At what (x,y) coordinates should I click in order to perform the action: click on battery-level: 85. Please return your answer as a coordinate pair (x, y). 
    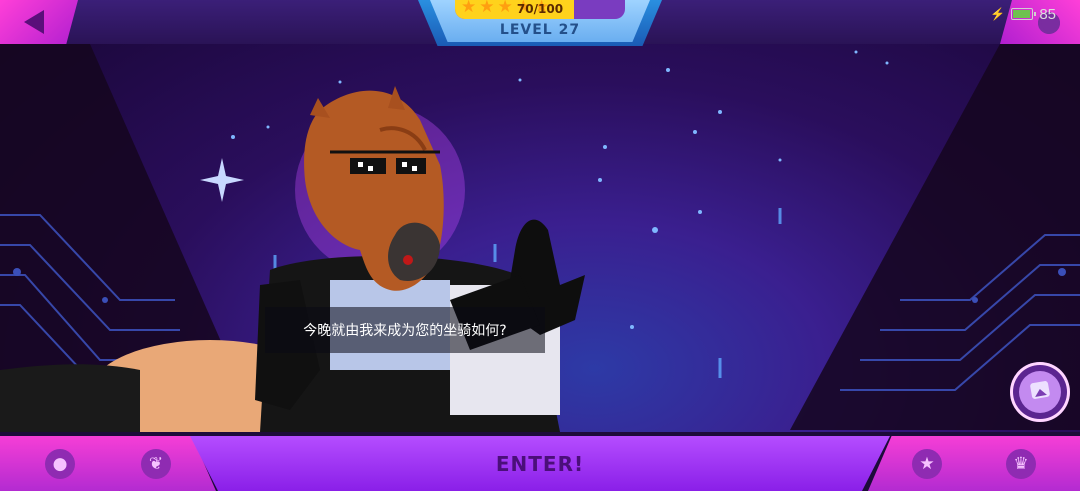
    Looking at the image, I should click on (1047, 14).